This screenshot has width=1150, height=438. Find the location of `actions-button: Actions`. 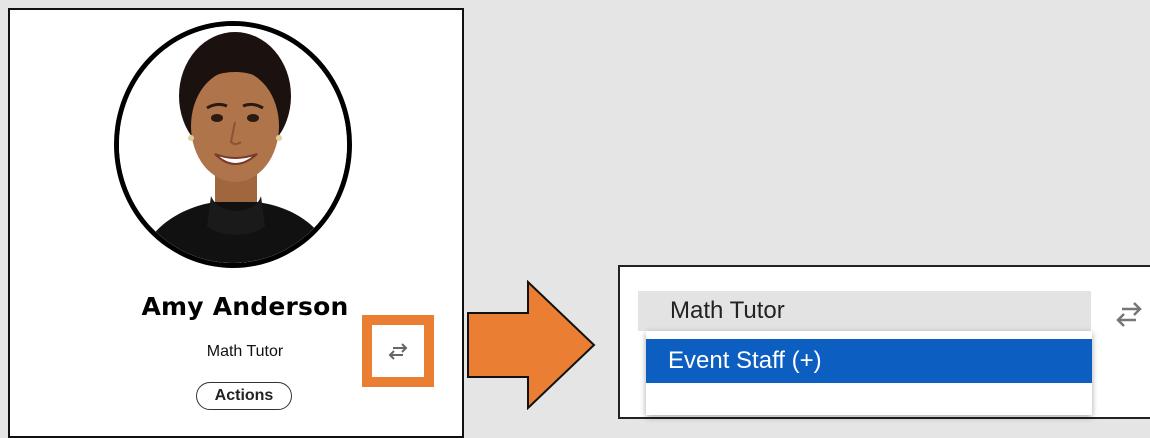

actions-button: Actions is located at coordinates (244, 396).